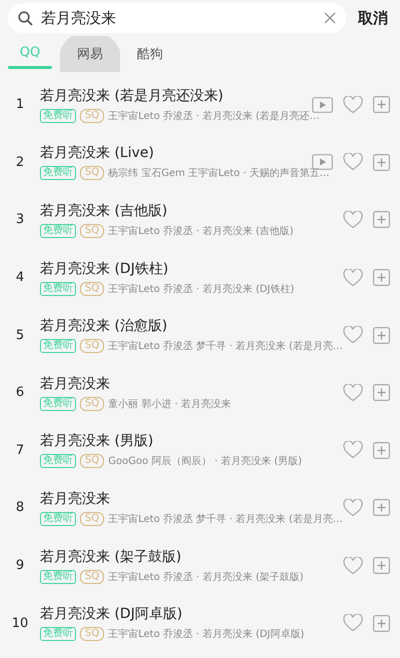 The width and height of the screenshot is (400, 658). Describe the element at coordinates (176, 95) in the screenshot. I see `song-title: 若月亮没来 (若是月亮还没来)` at that location.